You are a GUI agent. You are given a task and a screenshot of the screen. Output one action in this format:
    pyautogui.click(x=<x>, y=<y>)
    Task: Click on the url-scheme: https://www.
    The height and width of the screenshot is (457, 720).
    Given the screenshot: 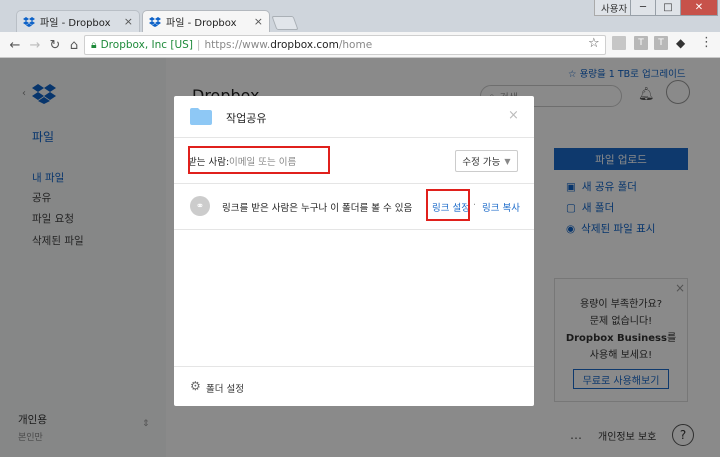 What is the action you would take?
    pyautogui.click(x=237, y=45)
    